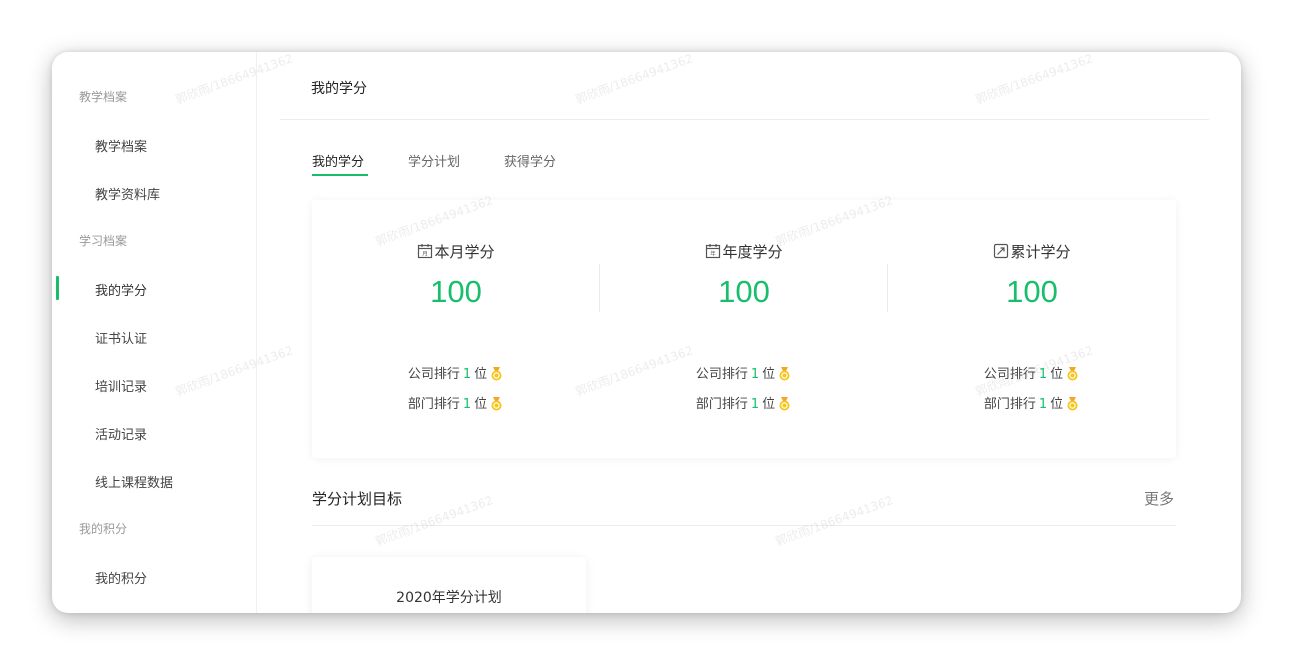  I want to click on stat-cumulative-label: 累计学分, so click(1040, 252).